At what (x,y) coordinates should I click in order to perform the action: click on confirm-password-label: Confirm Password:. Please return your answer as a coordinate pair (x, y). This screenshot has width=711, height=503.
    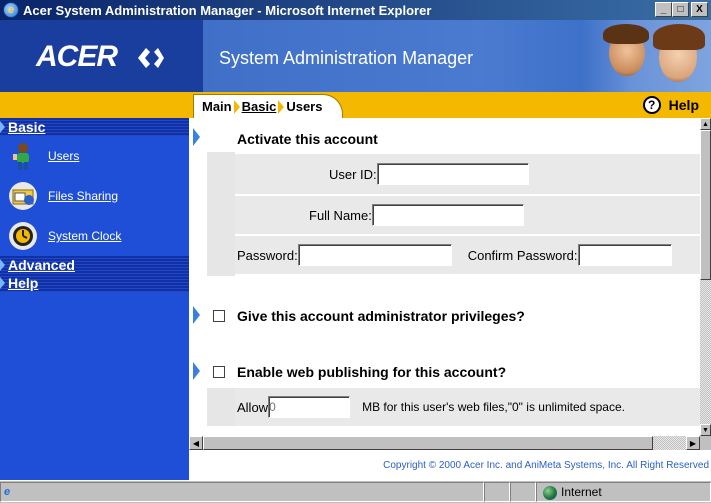
    Looking at the image, I should click on (522, 255).